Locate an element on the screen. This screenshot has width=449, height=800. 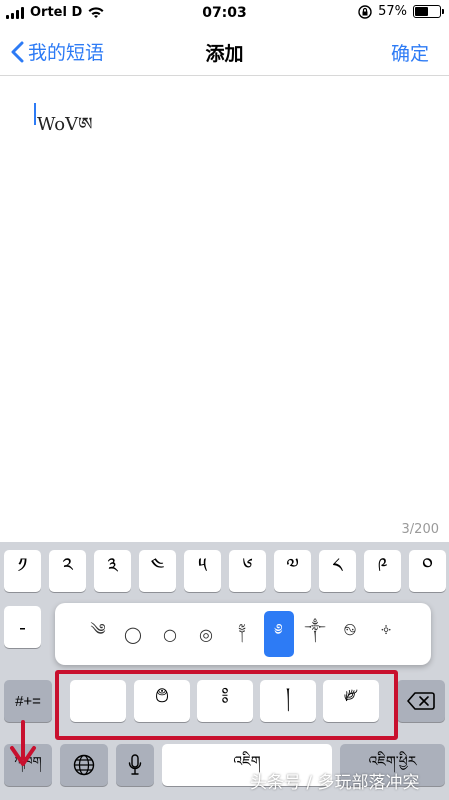
globe-key is located at coordinates (84, 765).